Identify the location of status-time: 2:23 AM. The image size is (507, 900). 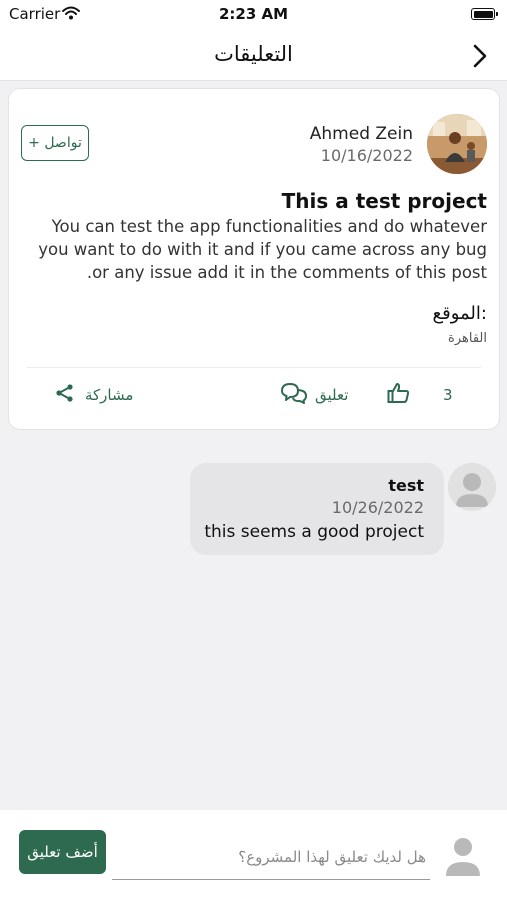
(253, 14).